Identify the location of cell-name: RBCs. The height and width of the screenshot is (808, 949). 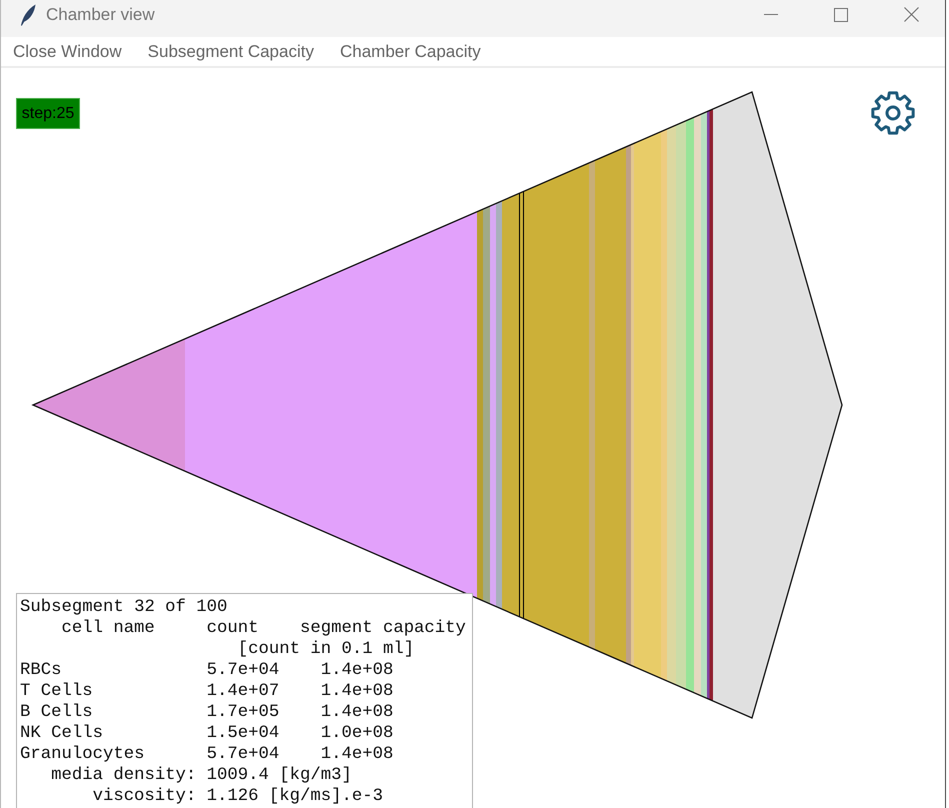
(41, 670).